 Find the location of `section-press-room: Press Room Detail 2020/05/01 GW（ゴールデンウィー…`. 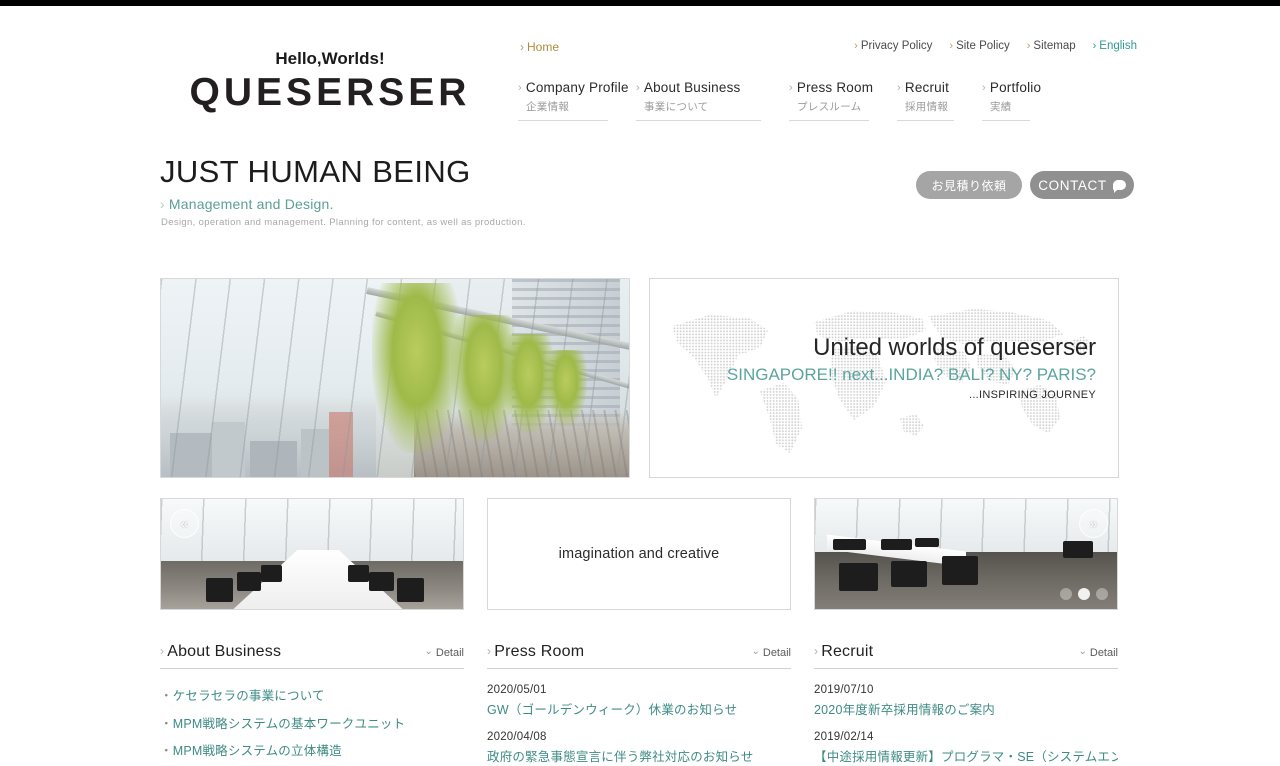

section-press-room: Press Room Detail 2020/05/01 GW（ゴールデンウィー… is located at coordinates (639, 704).